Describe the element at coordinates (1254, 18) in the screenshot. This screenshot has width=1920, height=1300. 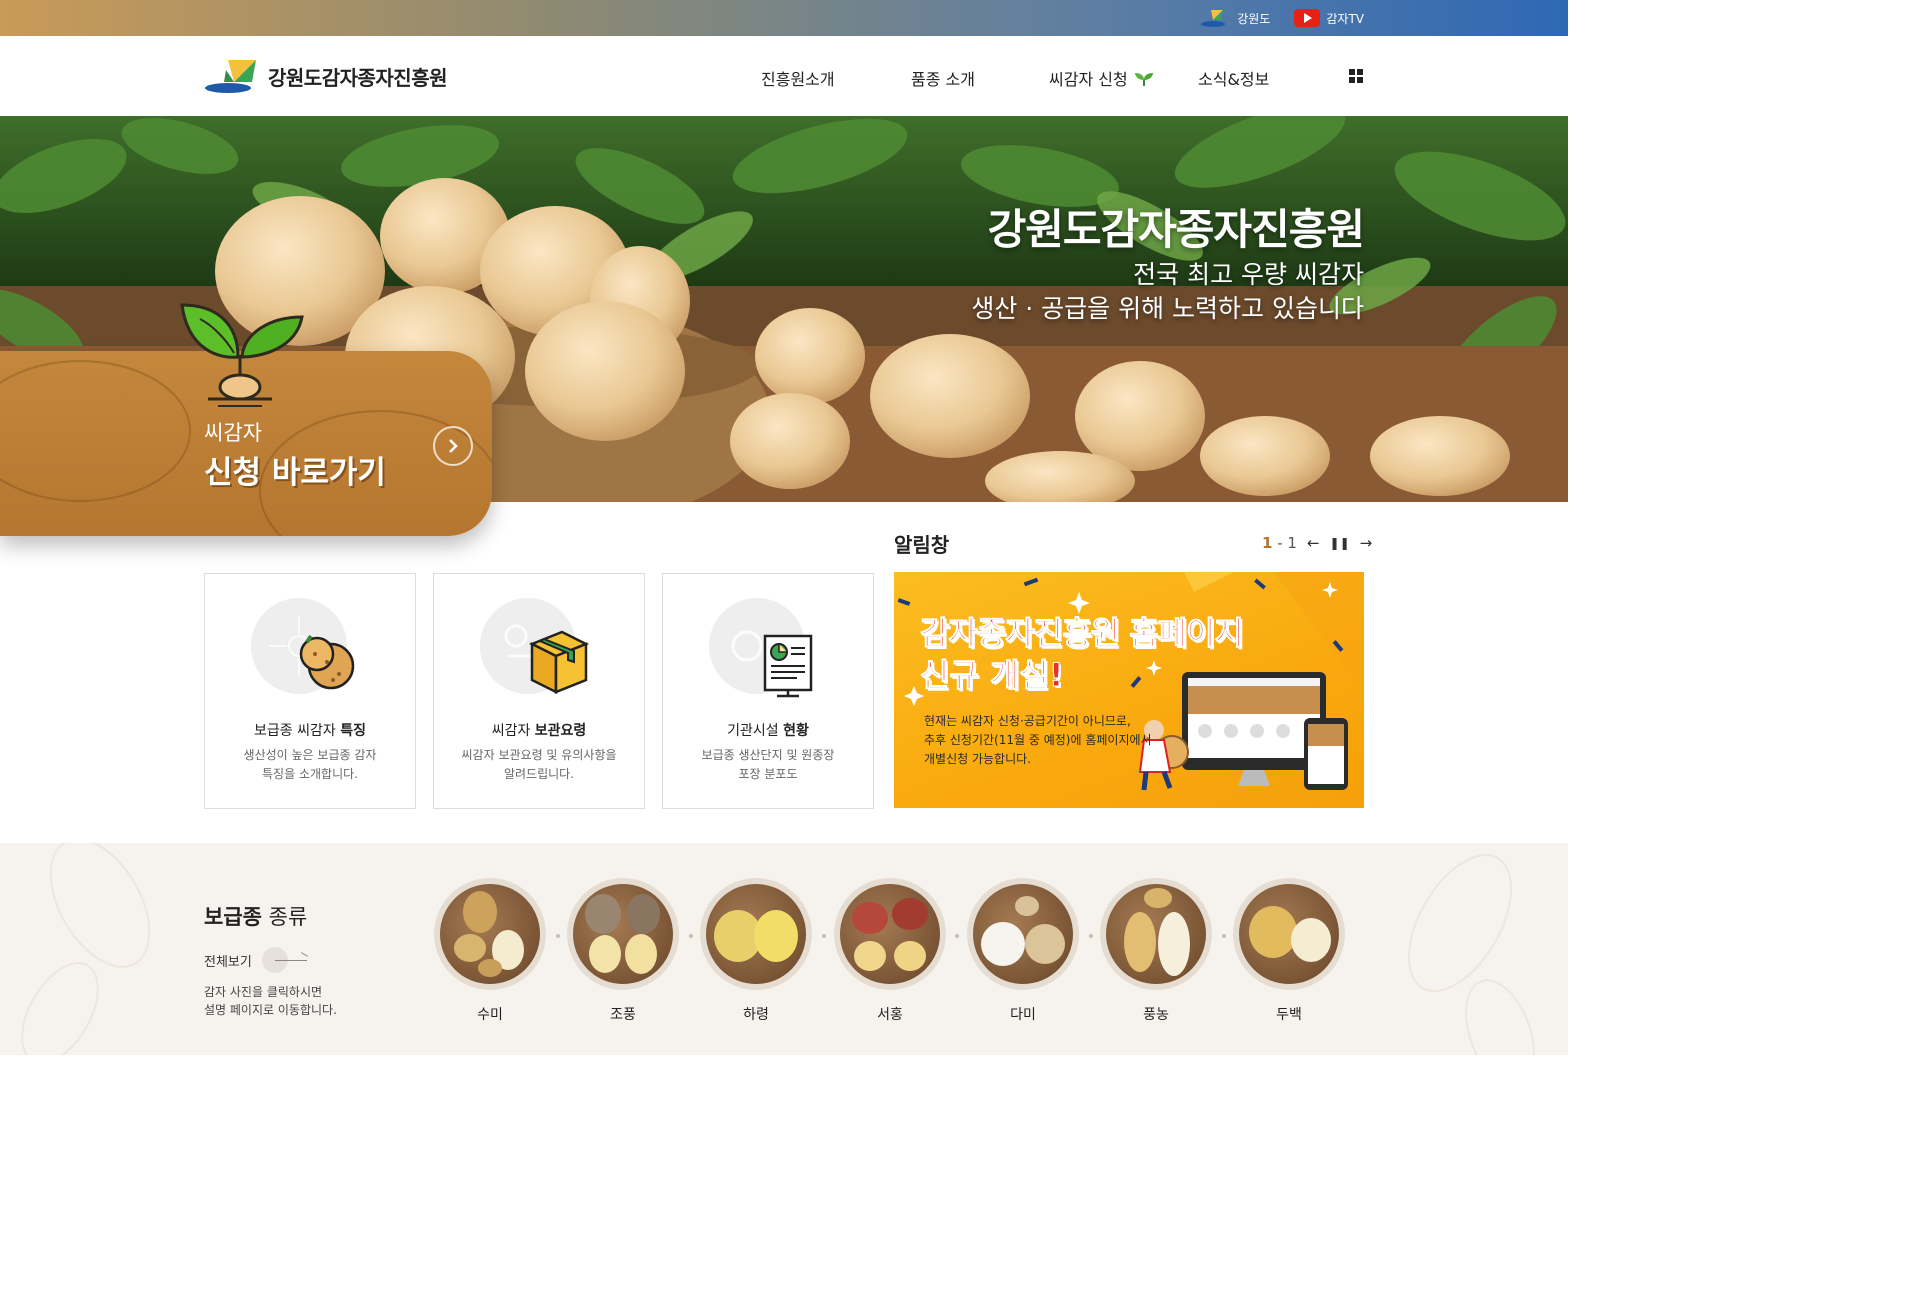
I see `gangwon-link-label: 강원도` at that location.